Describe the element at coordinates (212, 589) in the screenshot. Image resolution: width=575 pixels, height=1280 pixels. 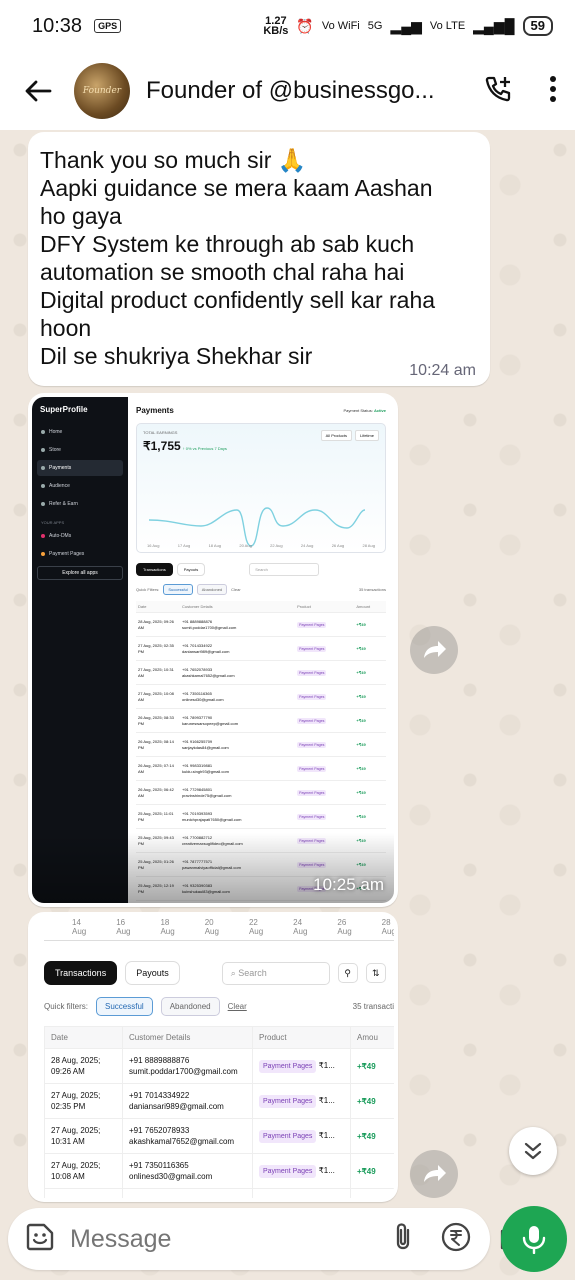
I see `sp-chip-abandoned: Abandoned` at that location.